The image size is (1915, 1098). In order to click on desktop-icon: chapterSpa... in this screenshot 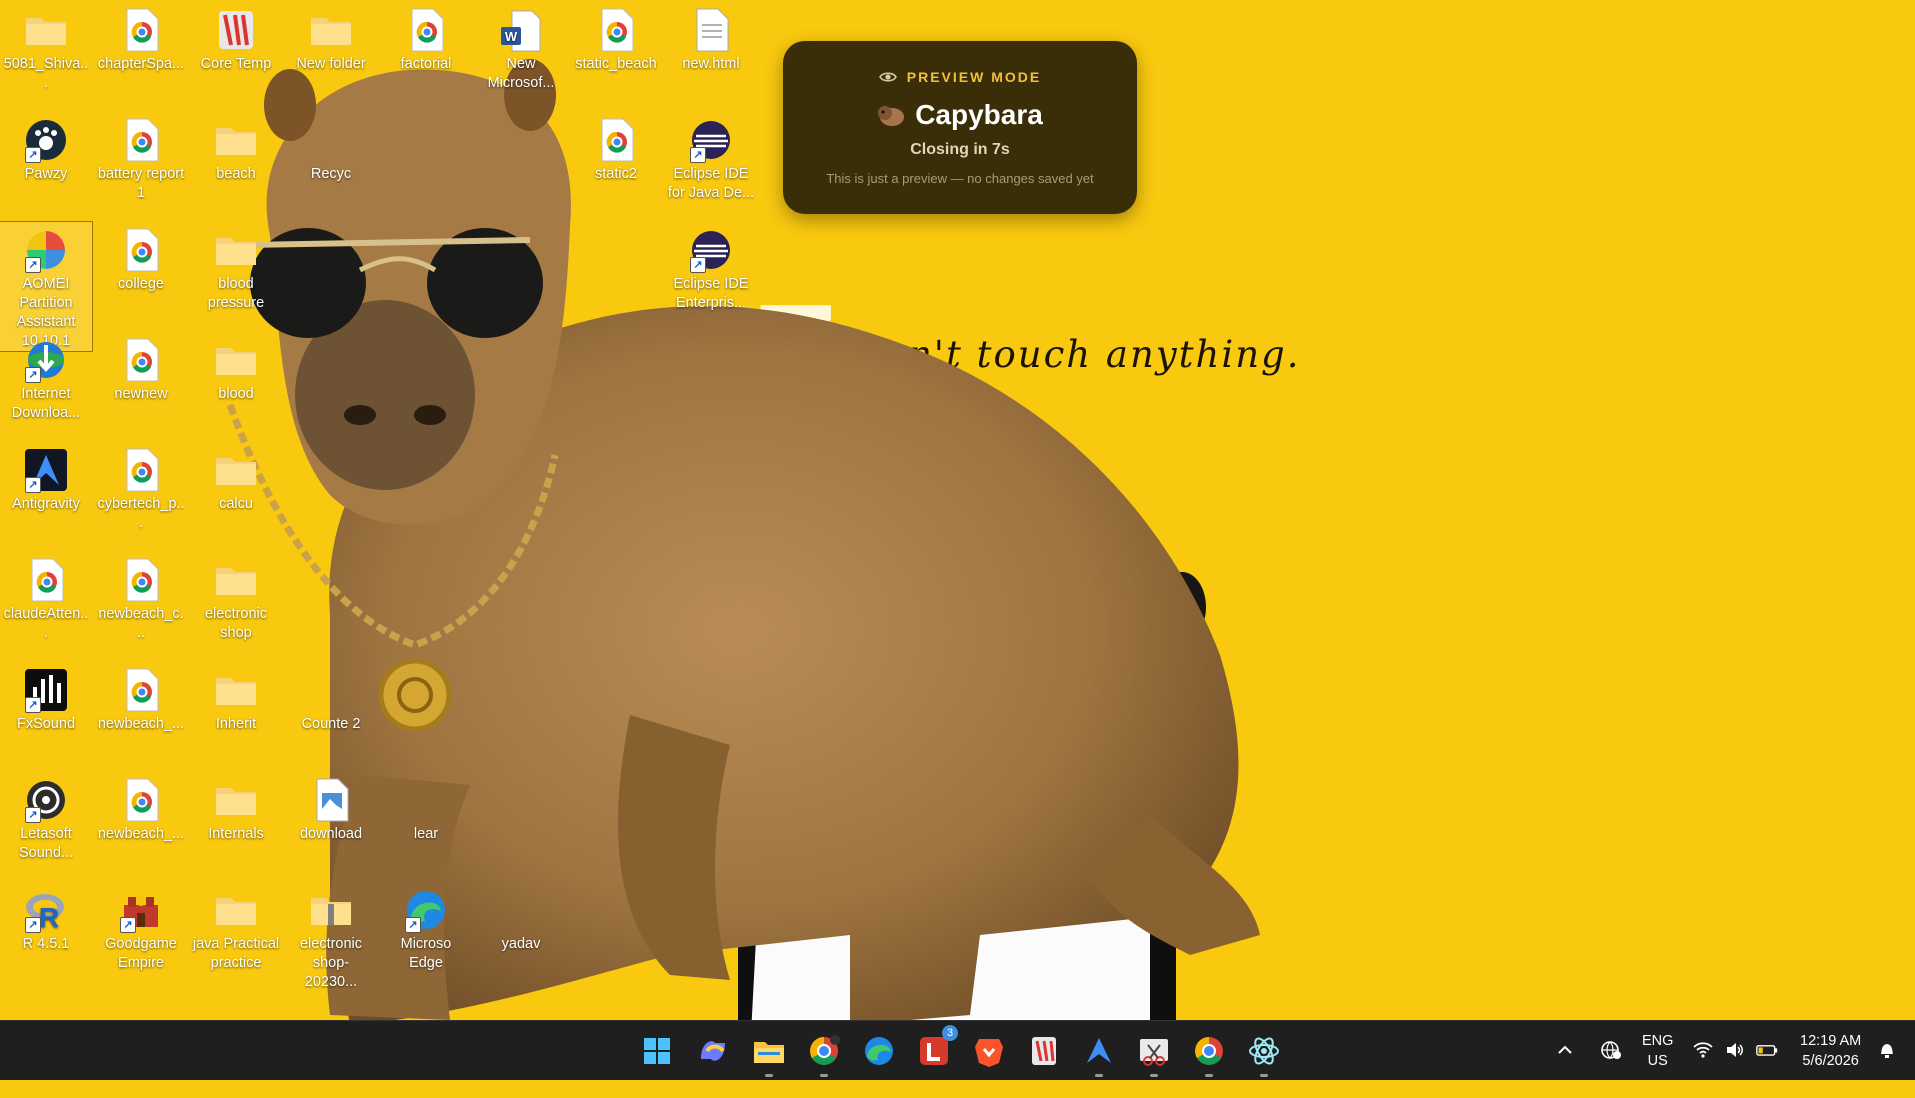, I will do `click(141, 38)`.